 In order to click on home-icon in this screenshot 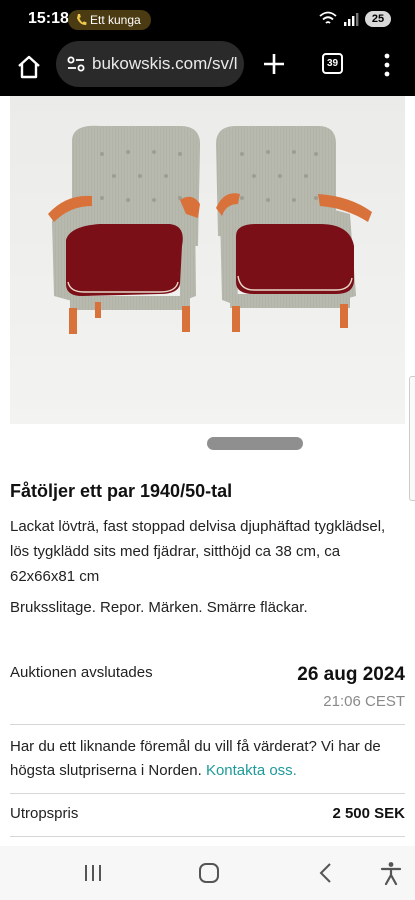, I will do `click(29, 67)`.